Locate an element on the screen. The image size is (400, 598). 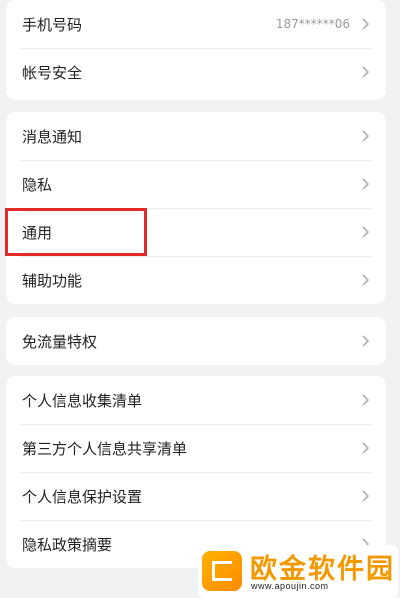
watermark-url: www.apoujin.com is located at coordinates (290, 586).